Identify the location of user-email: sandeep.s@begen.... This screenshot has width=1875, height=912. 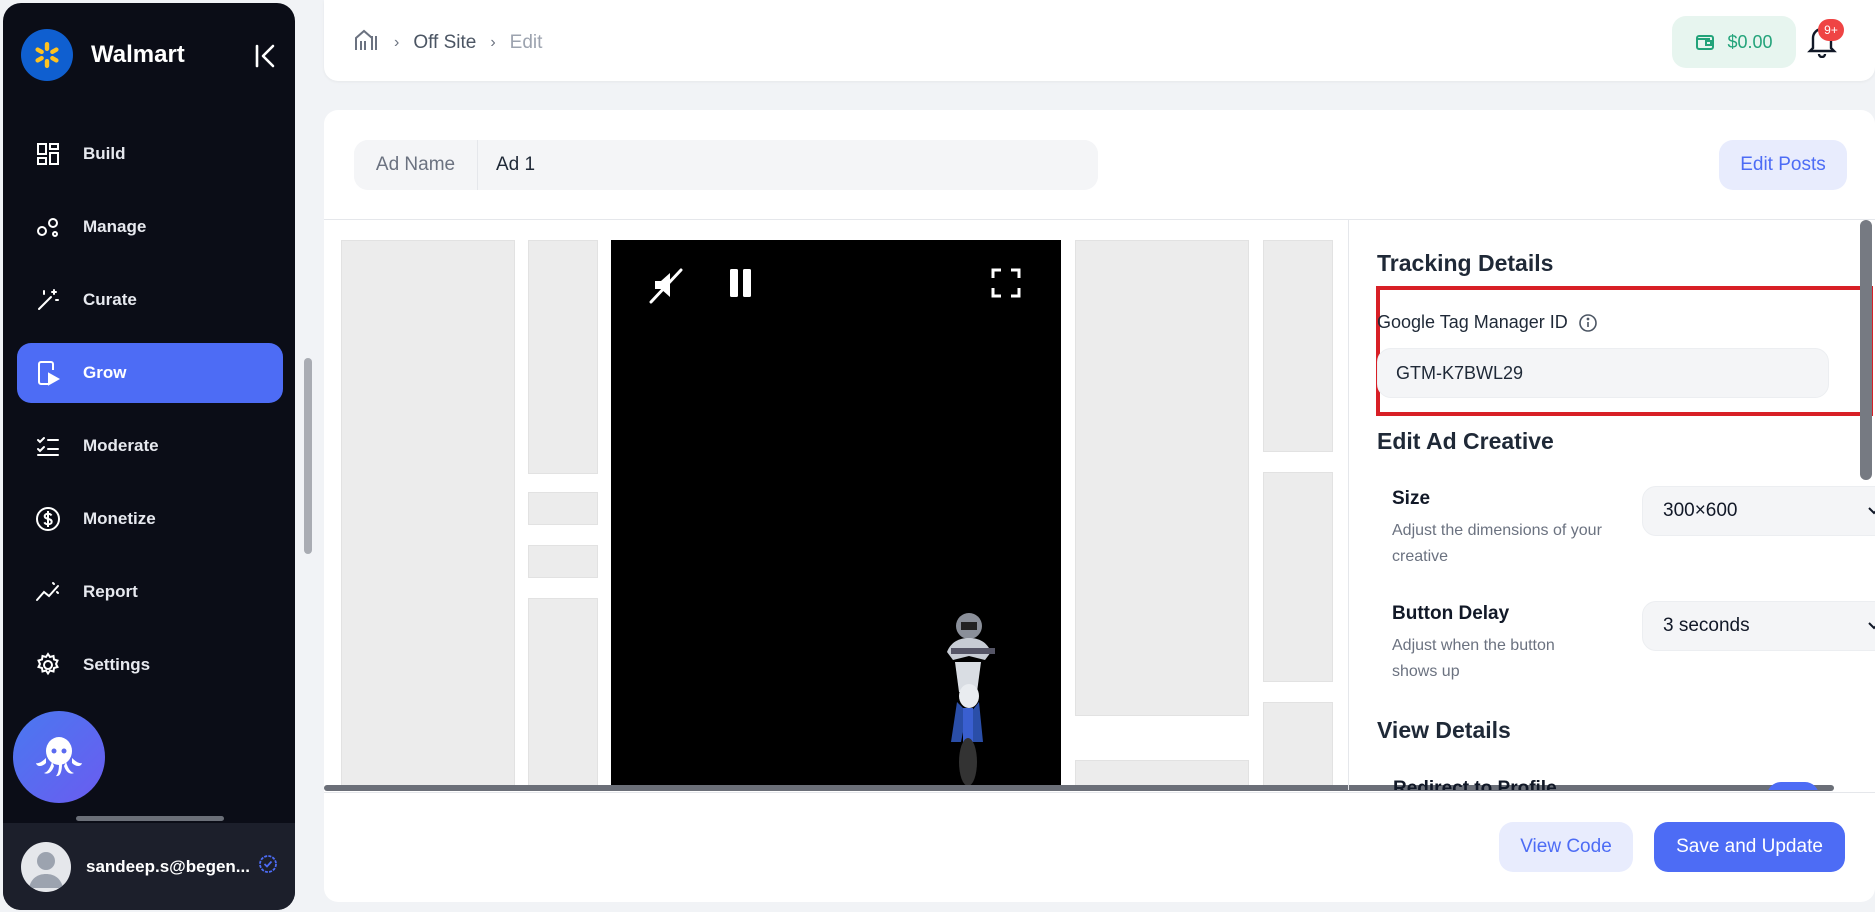
(168, 866).